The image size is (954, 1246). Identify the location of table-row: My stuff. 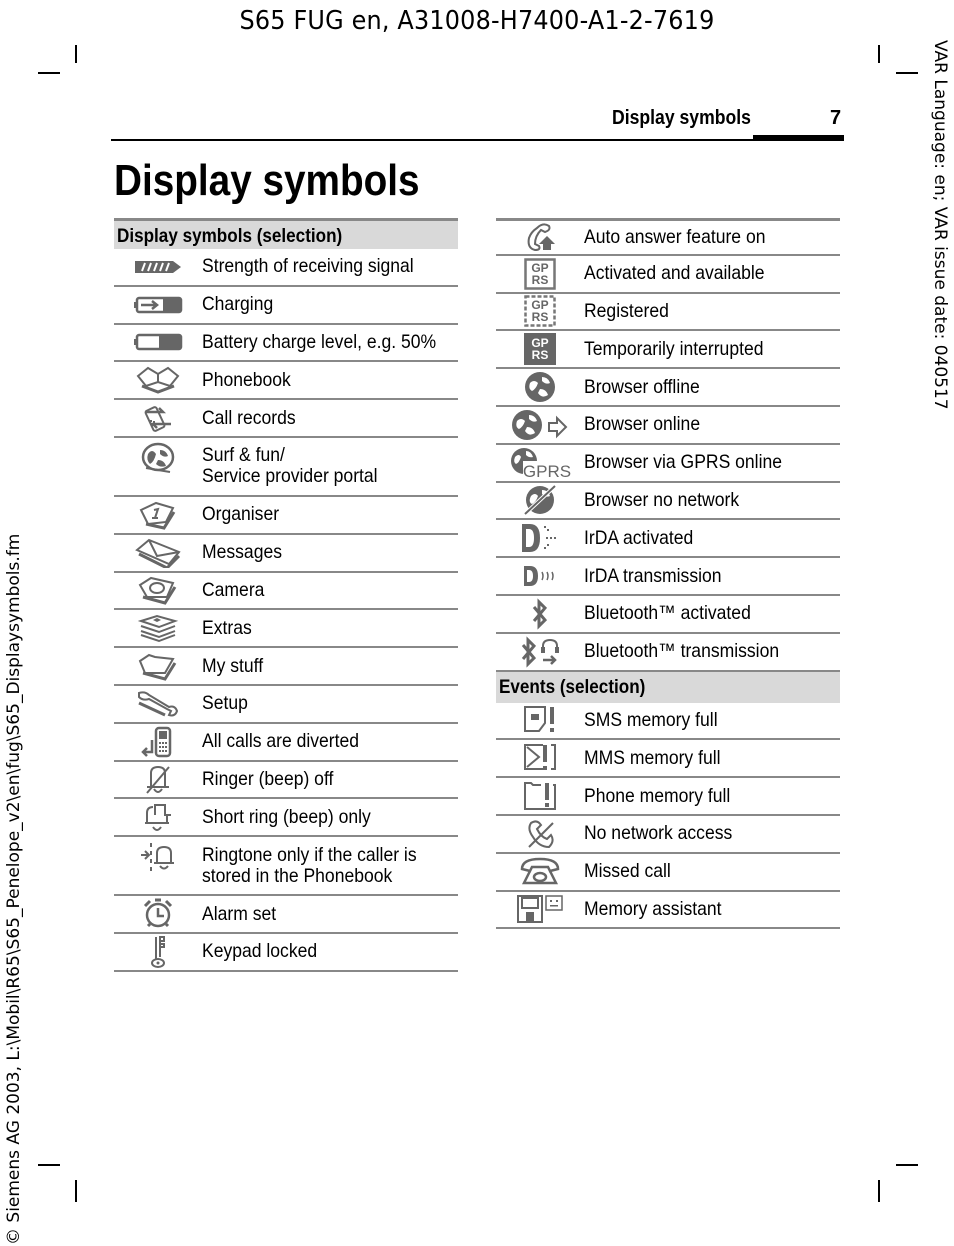
(286, 667).